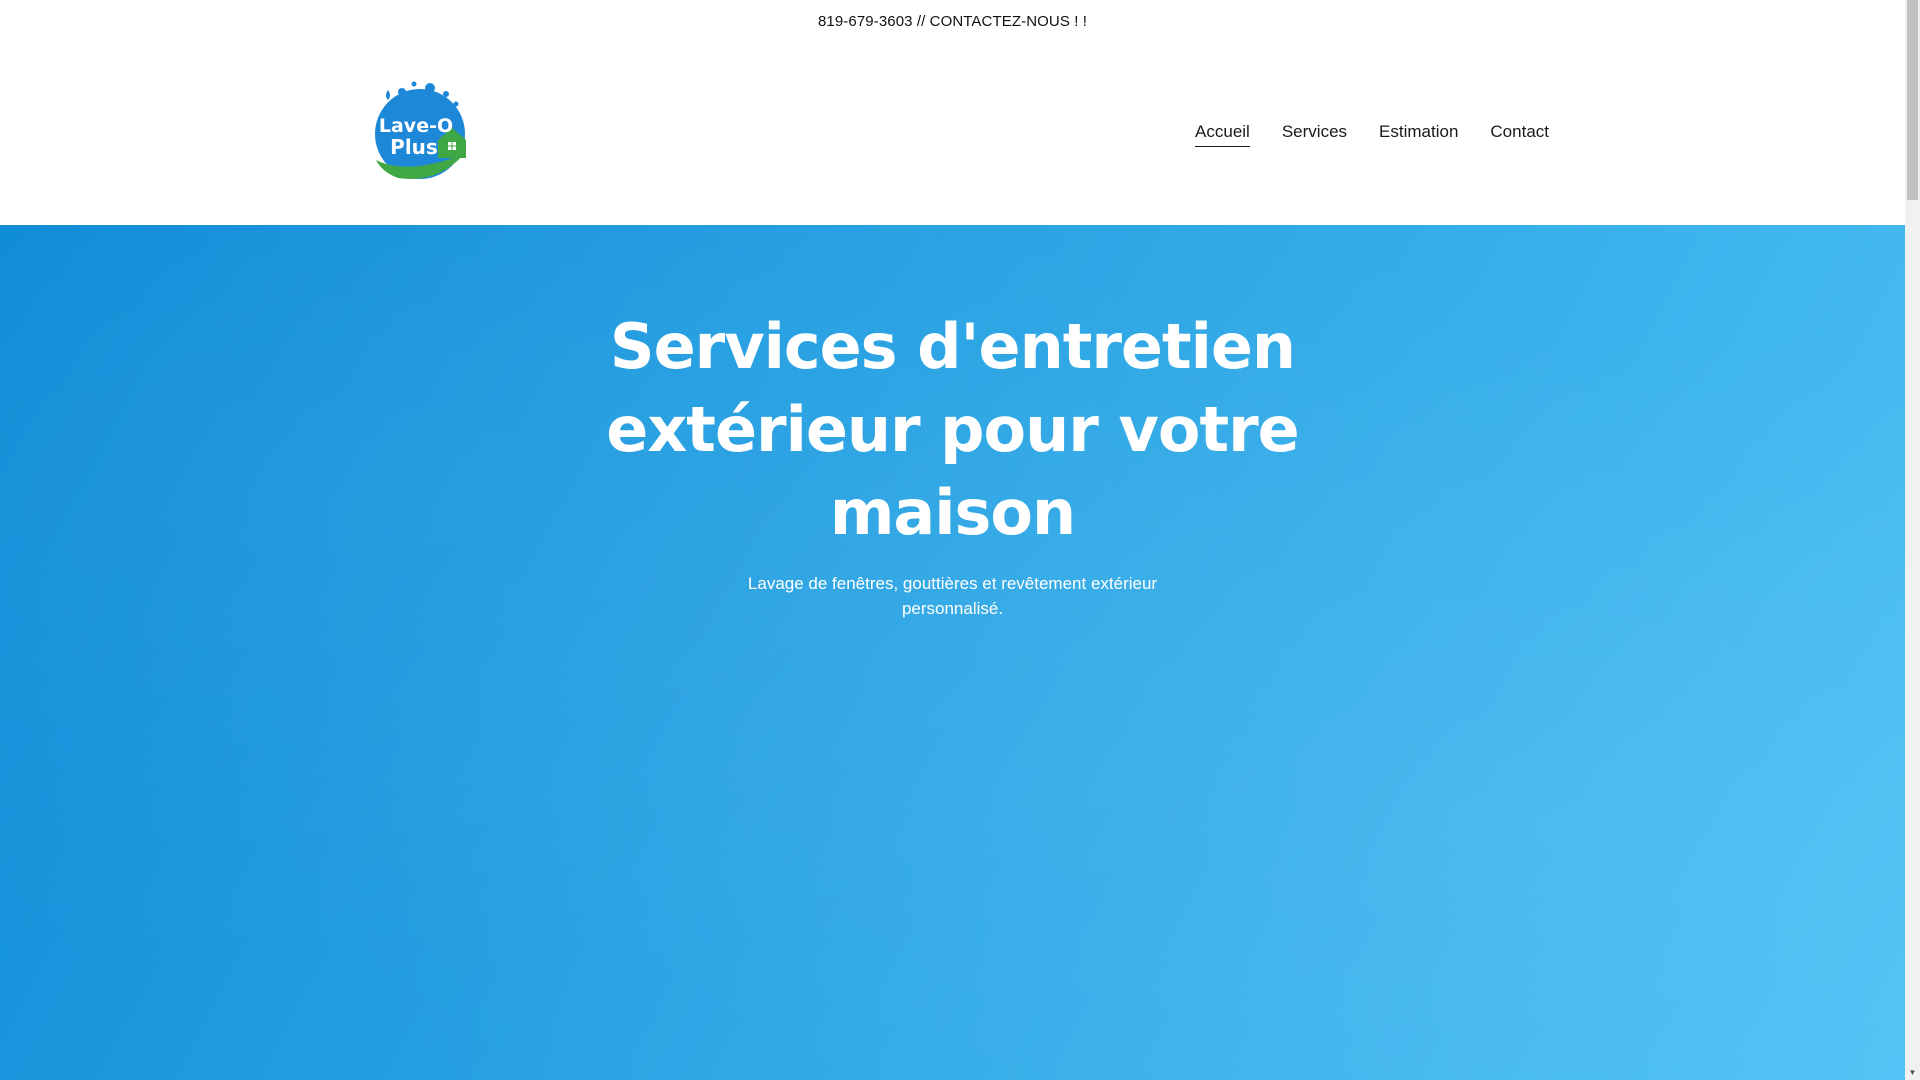 The width and height of the screenshot is (1920, 1080). I want to click on nav-item-accueil: Accueil, so click(1222, 134).